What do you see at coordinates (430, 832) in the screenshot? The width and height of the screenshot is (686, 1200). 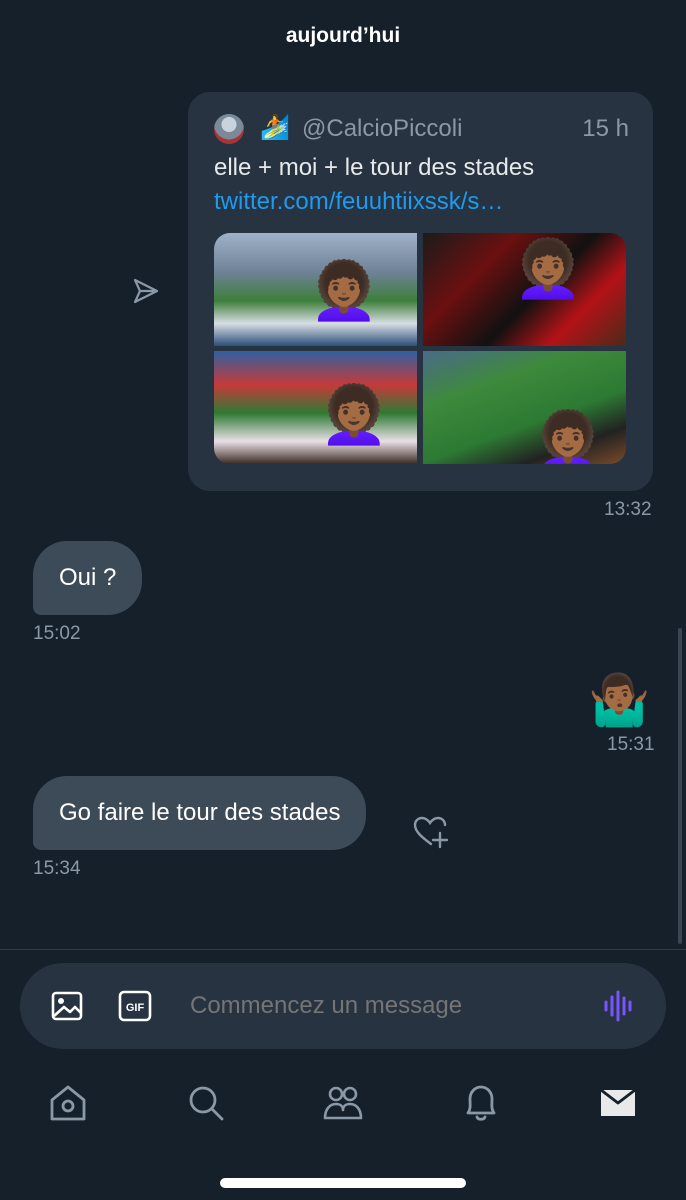 I see `heart-plus-icon` at bounding box center [430, 832].